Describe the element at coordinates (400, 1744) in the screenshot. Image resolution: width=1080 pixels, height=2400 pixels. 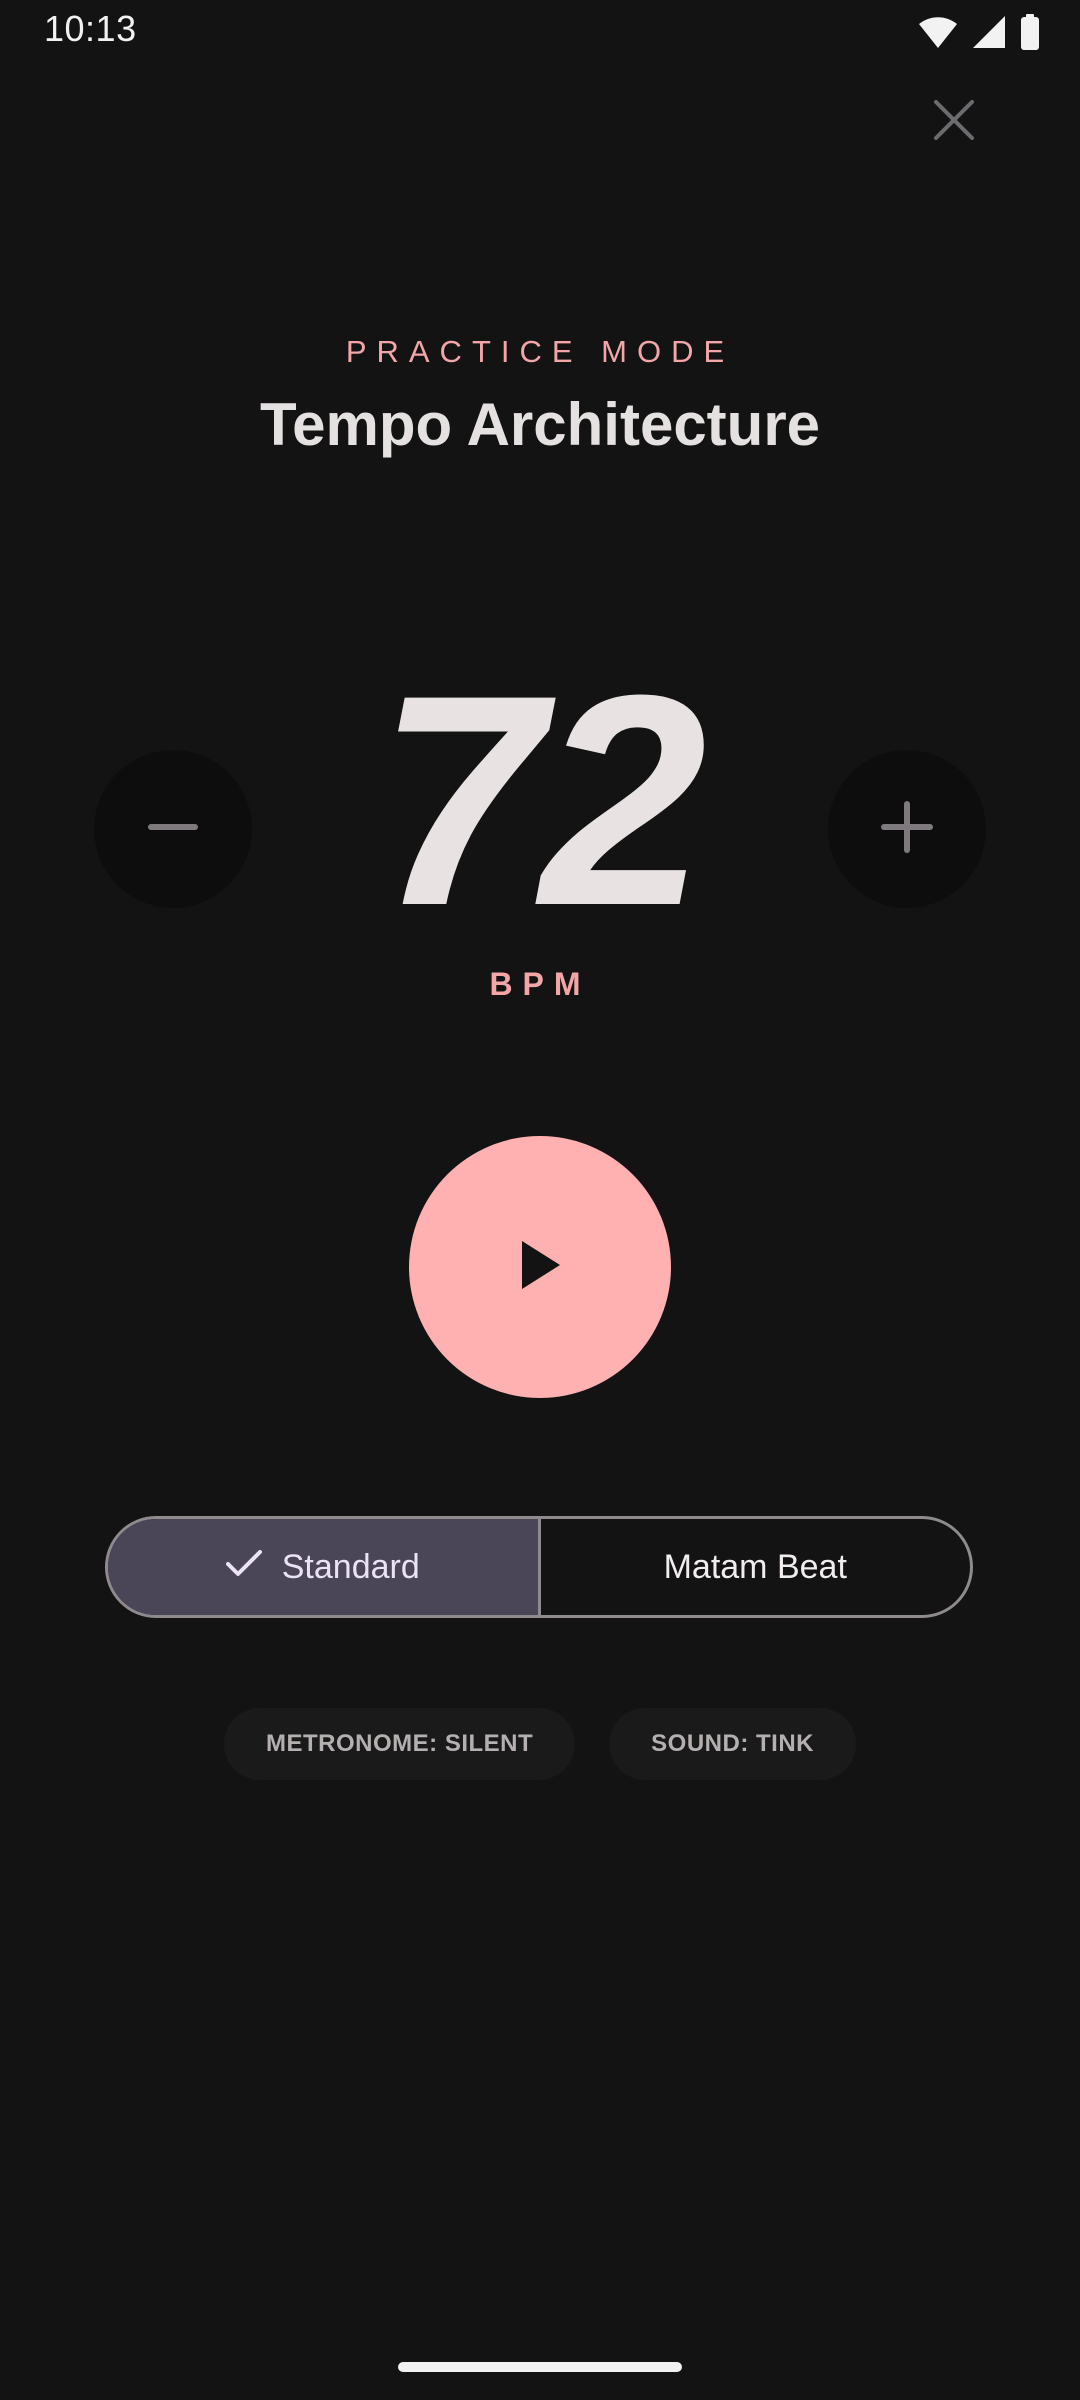
I see `metronome-chip: METRONOME: SILENT` at that location.